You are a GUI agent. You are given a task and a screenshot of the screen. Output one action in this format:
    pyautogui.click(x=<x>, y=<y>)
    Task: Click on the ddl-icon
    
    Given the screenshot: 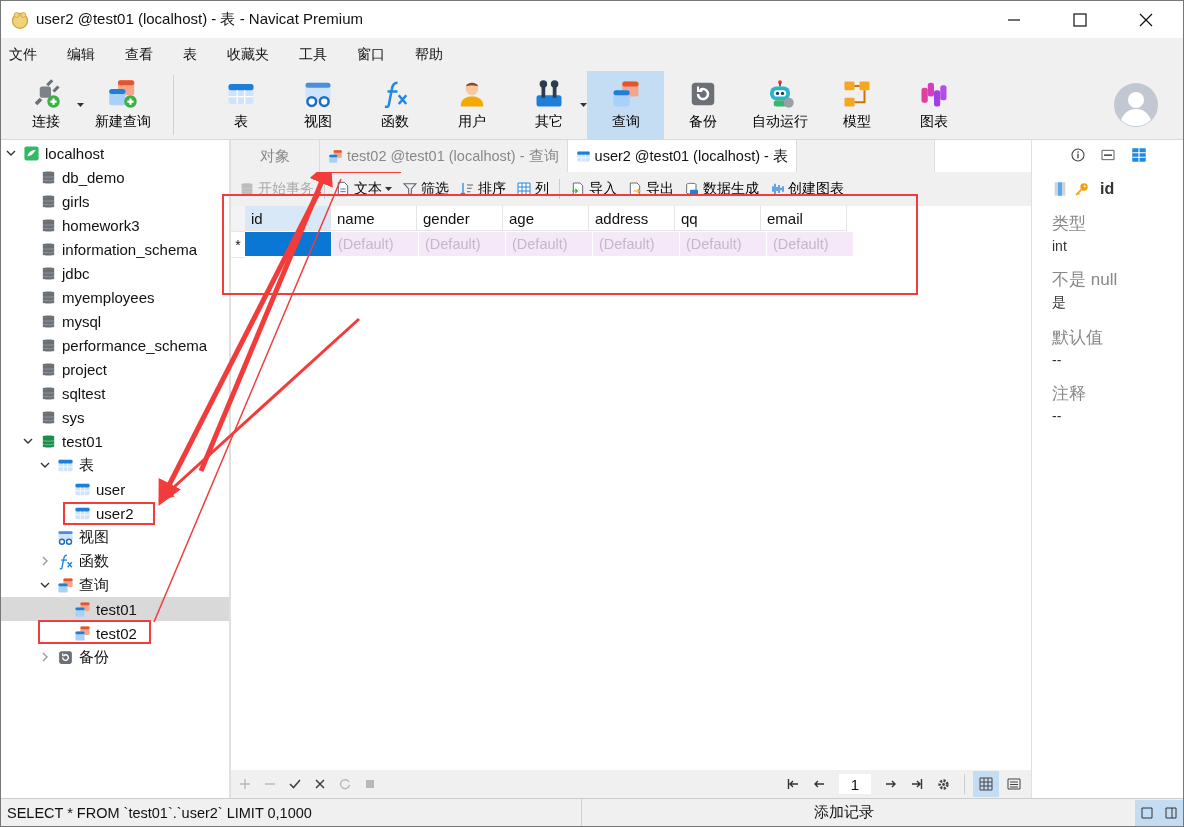 What is the action you would take?
    pyautogui.click(x=1108, y=155)
    